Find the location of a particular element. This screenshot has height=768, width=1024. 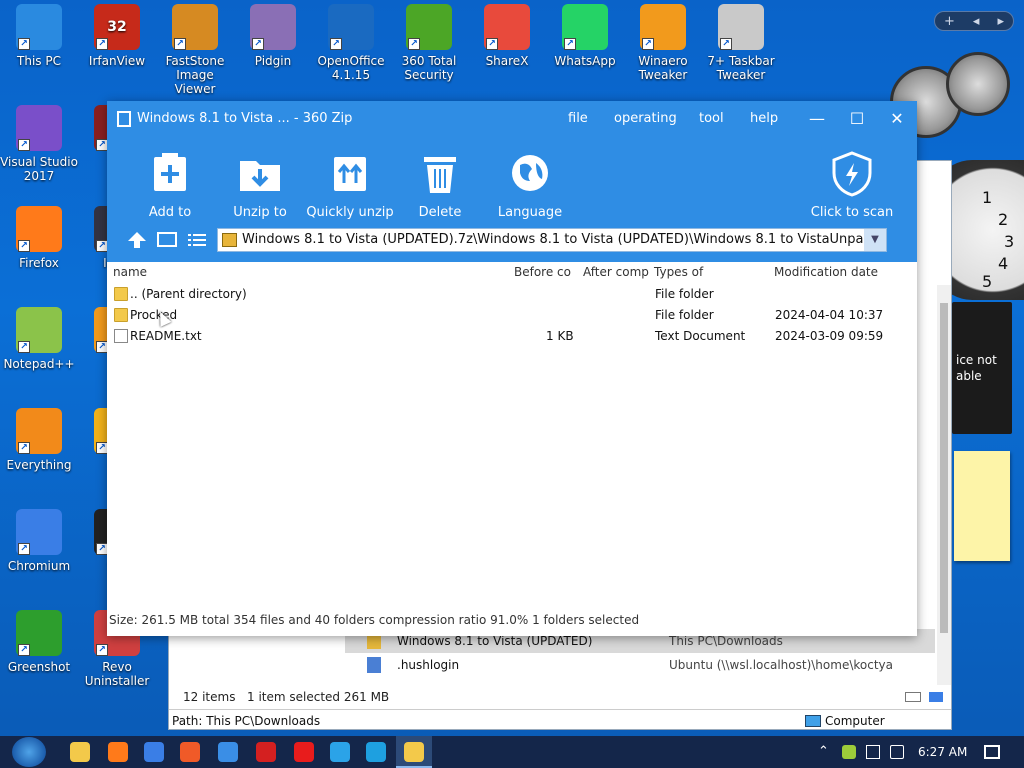

sticky-note-gadget is located at coordinates (982, 506).